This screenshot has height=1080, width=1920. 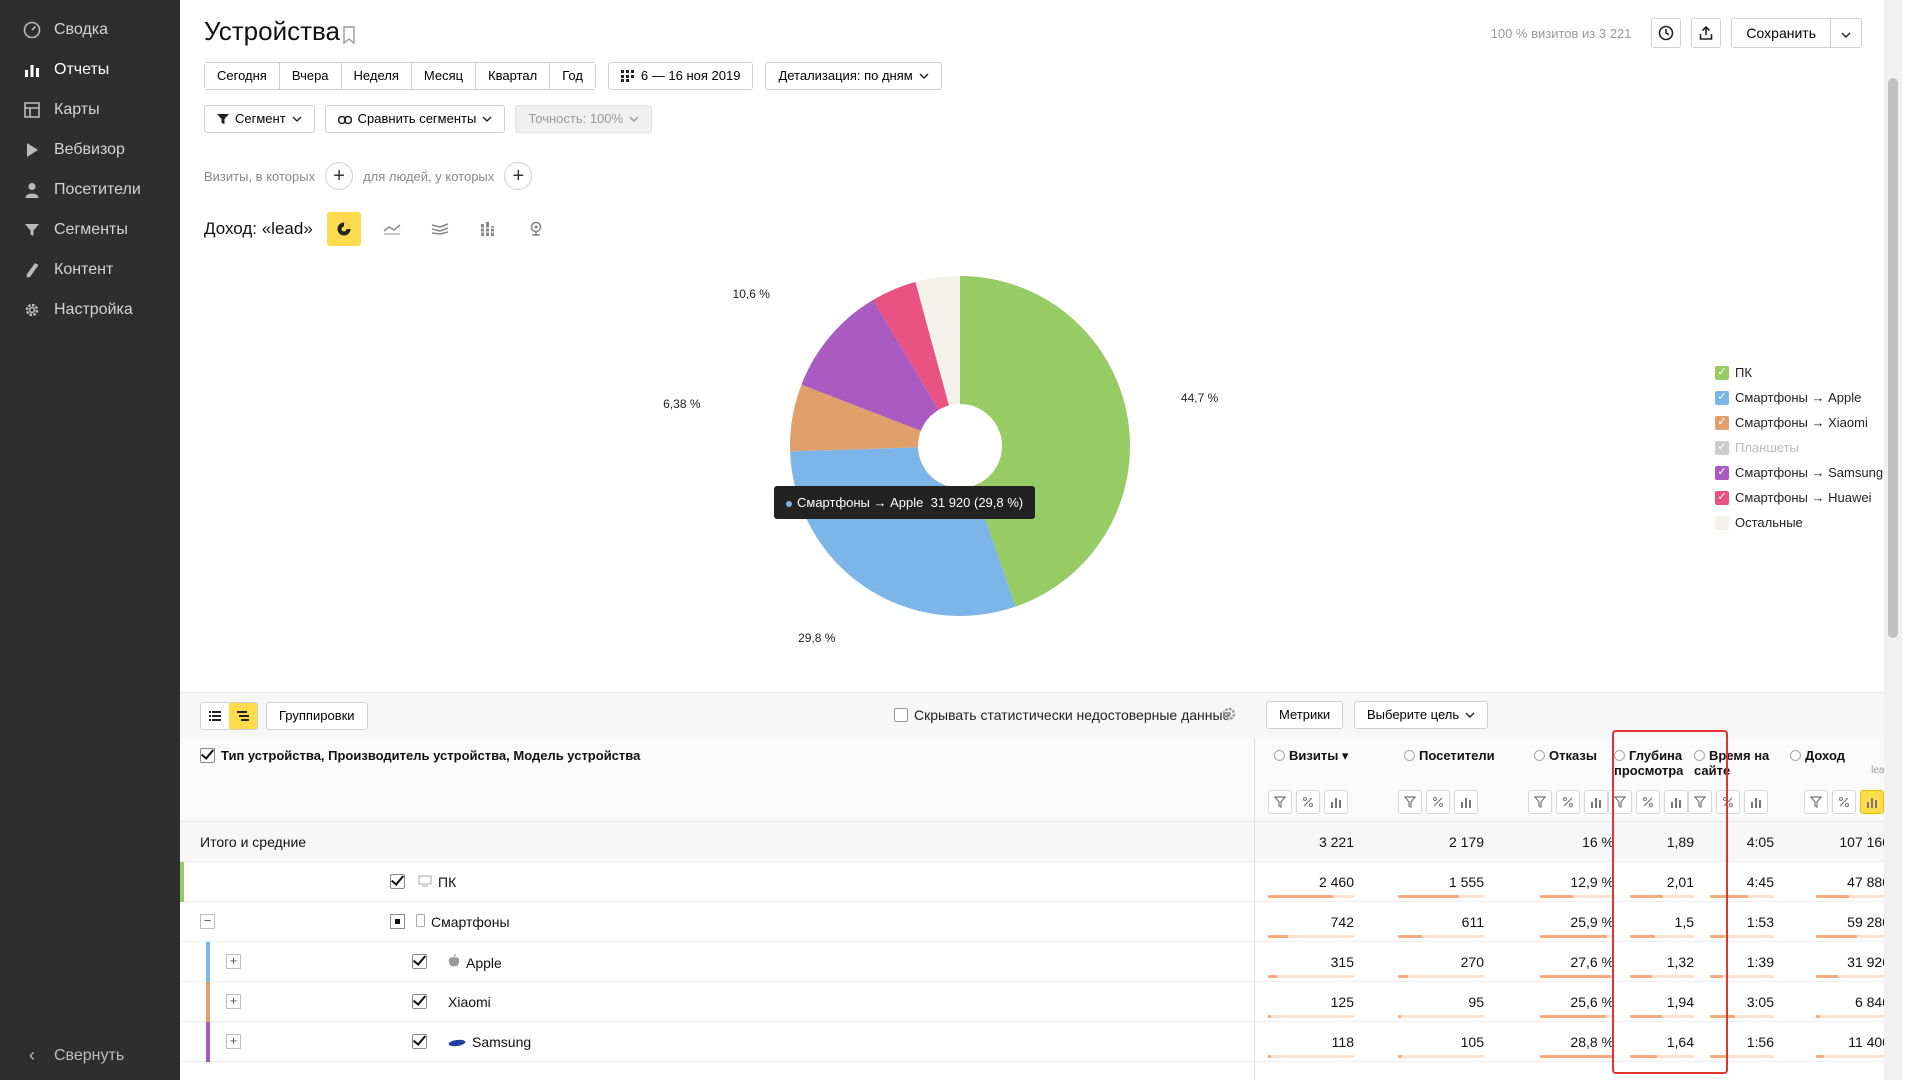 I want to click on list-view-button, so click(x=215, y=716).